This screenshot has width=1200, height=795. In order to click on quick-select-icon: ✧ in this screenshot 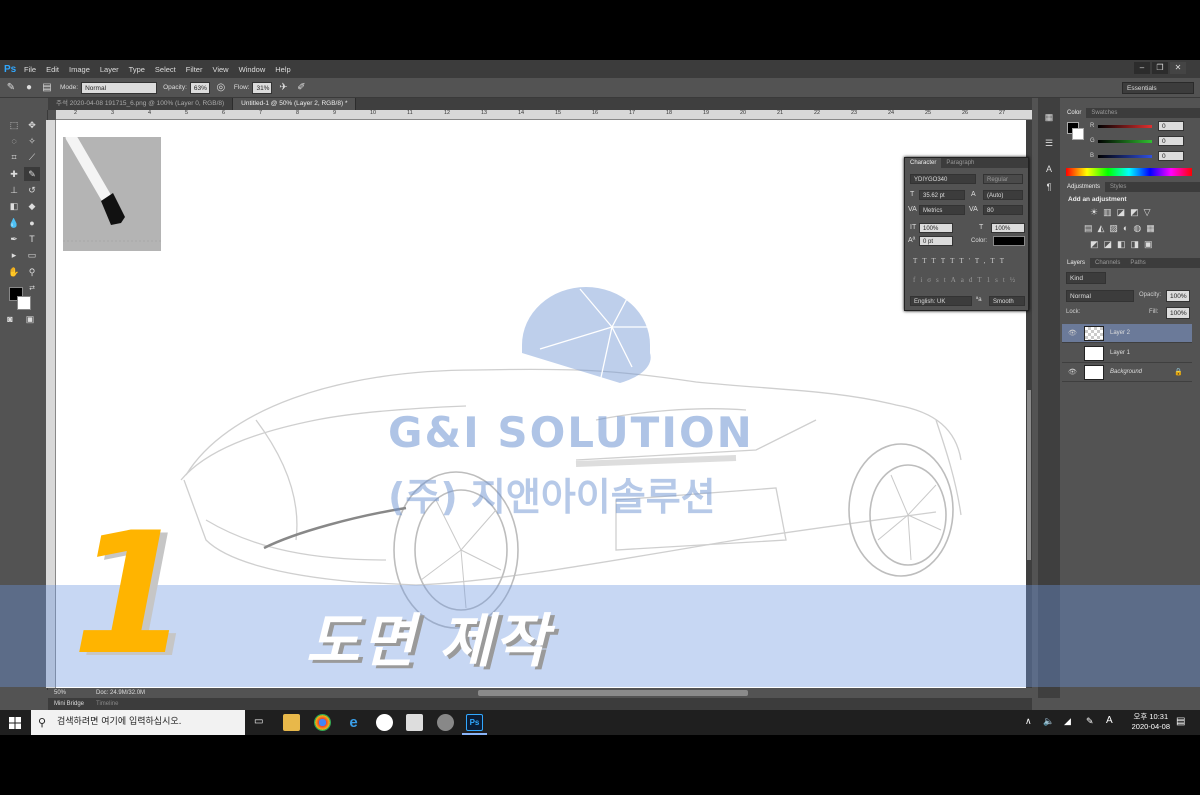, I will do `click(32, 141)`.